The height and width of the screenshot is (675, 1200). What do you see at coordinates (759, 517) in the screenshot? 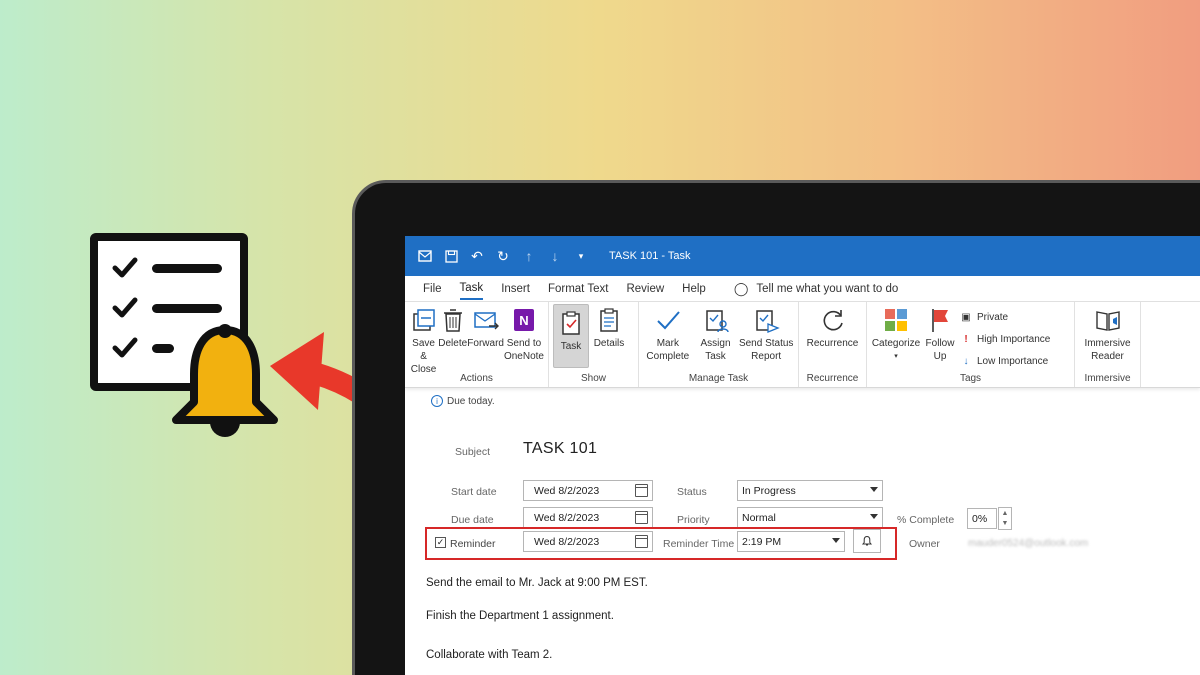
I see `priority-value: Normal` at bounding box center [759, 517].